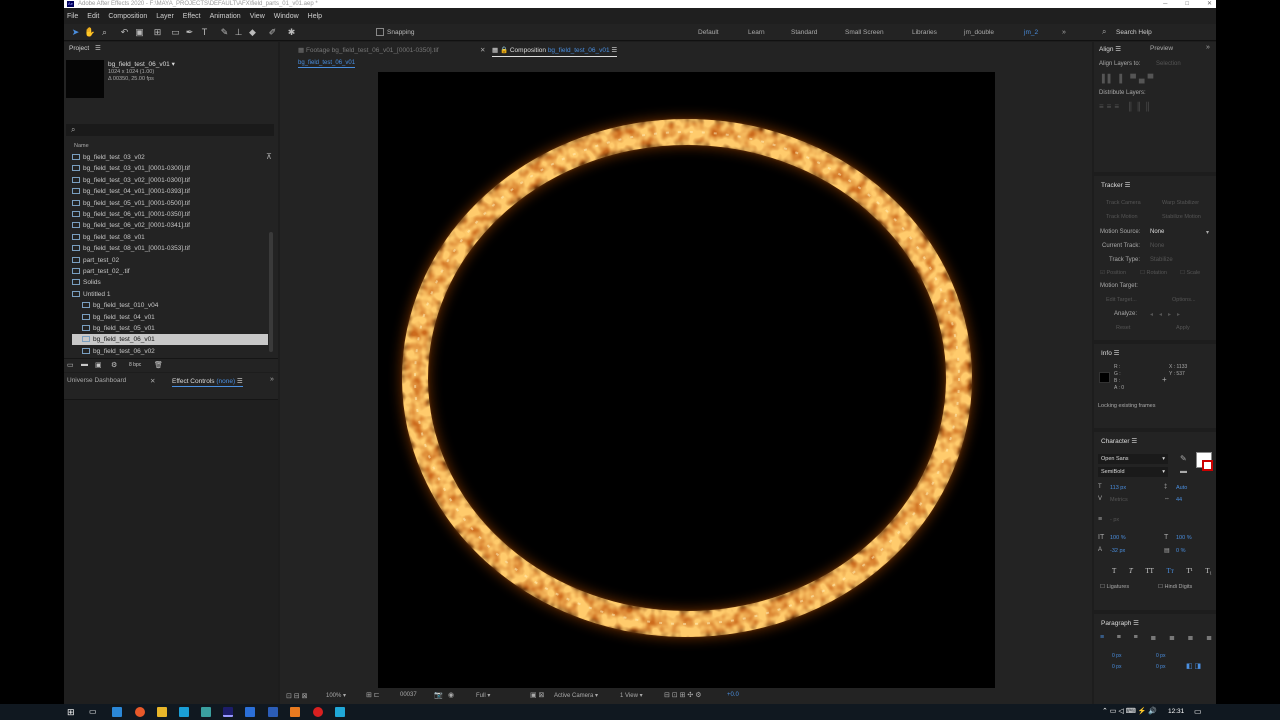  Describe the element at coordinates (1102, 638) in the screenshot. I see `align-left-icon: ≡` at that location.